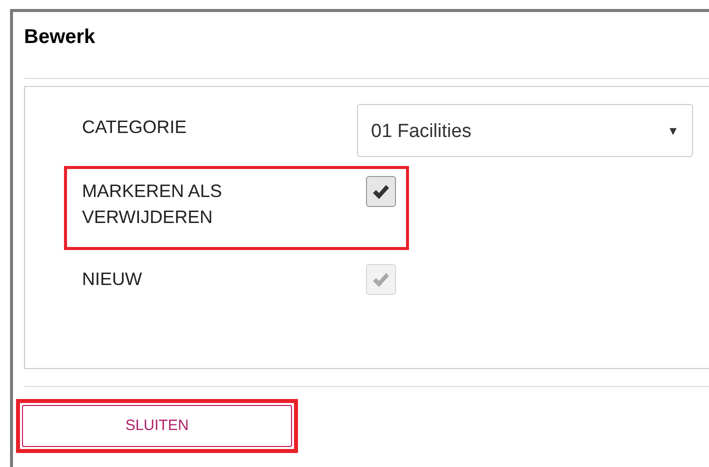 Image resolution: width=709 pixels, height=467 pixels. Describe the element at coordinates (153, 204) in the screenshot. I see `field-label: MARKEREN ALS VERWIJDEREN` at that location.